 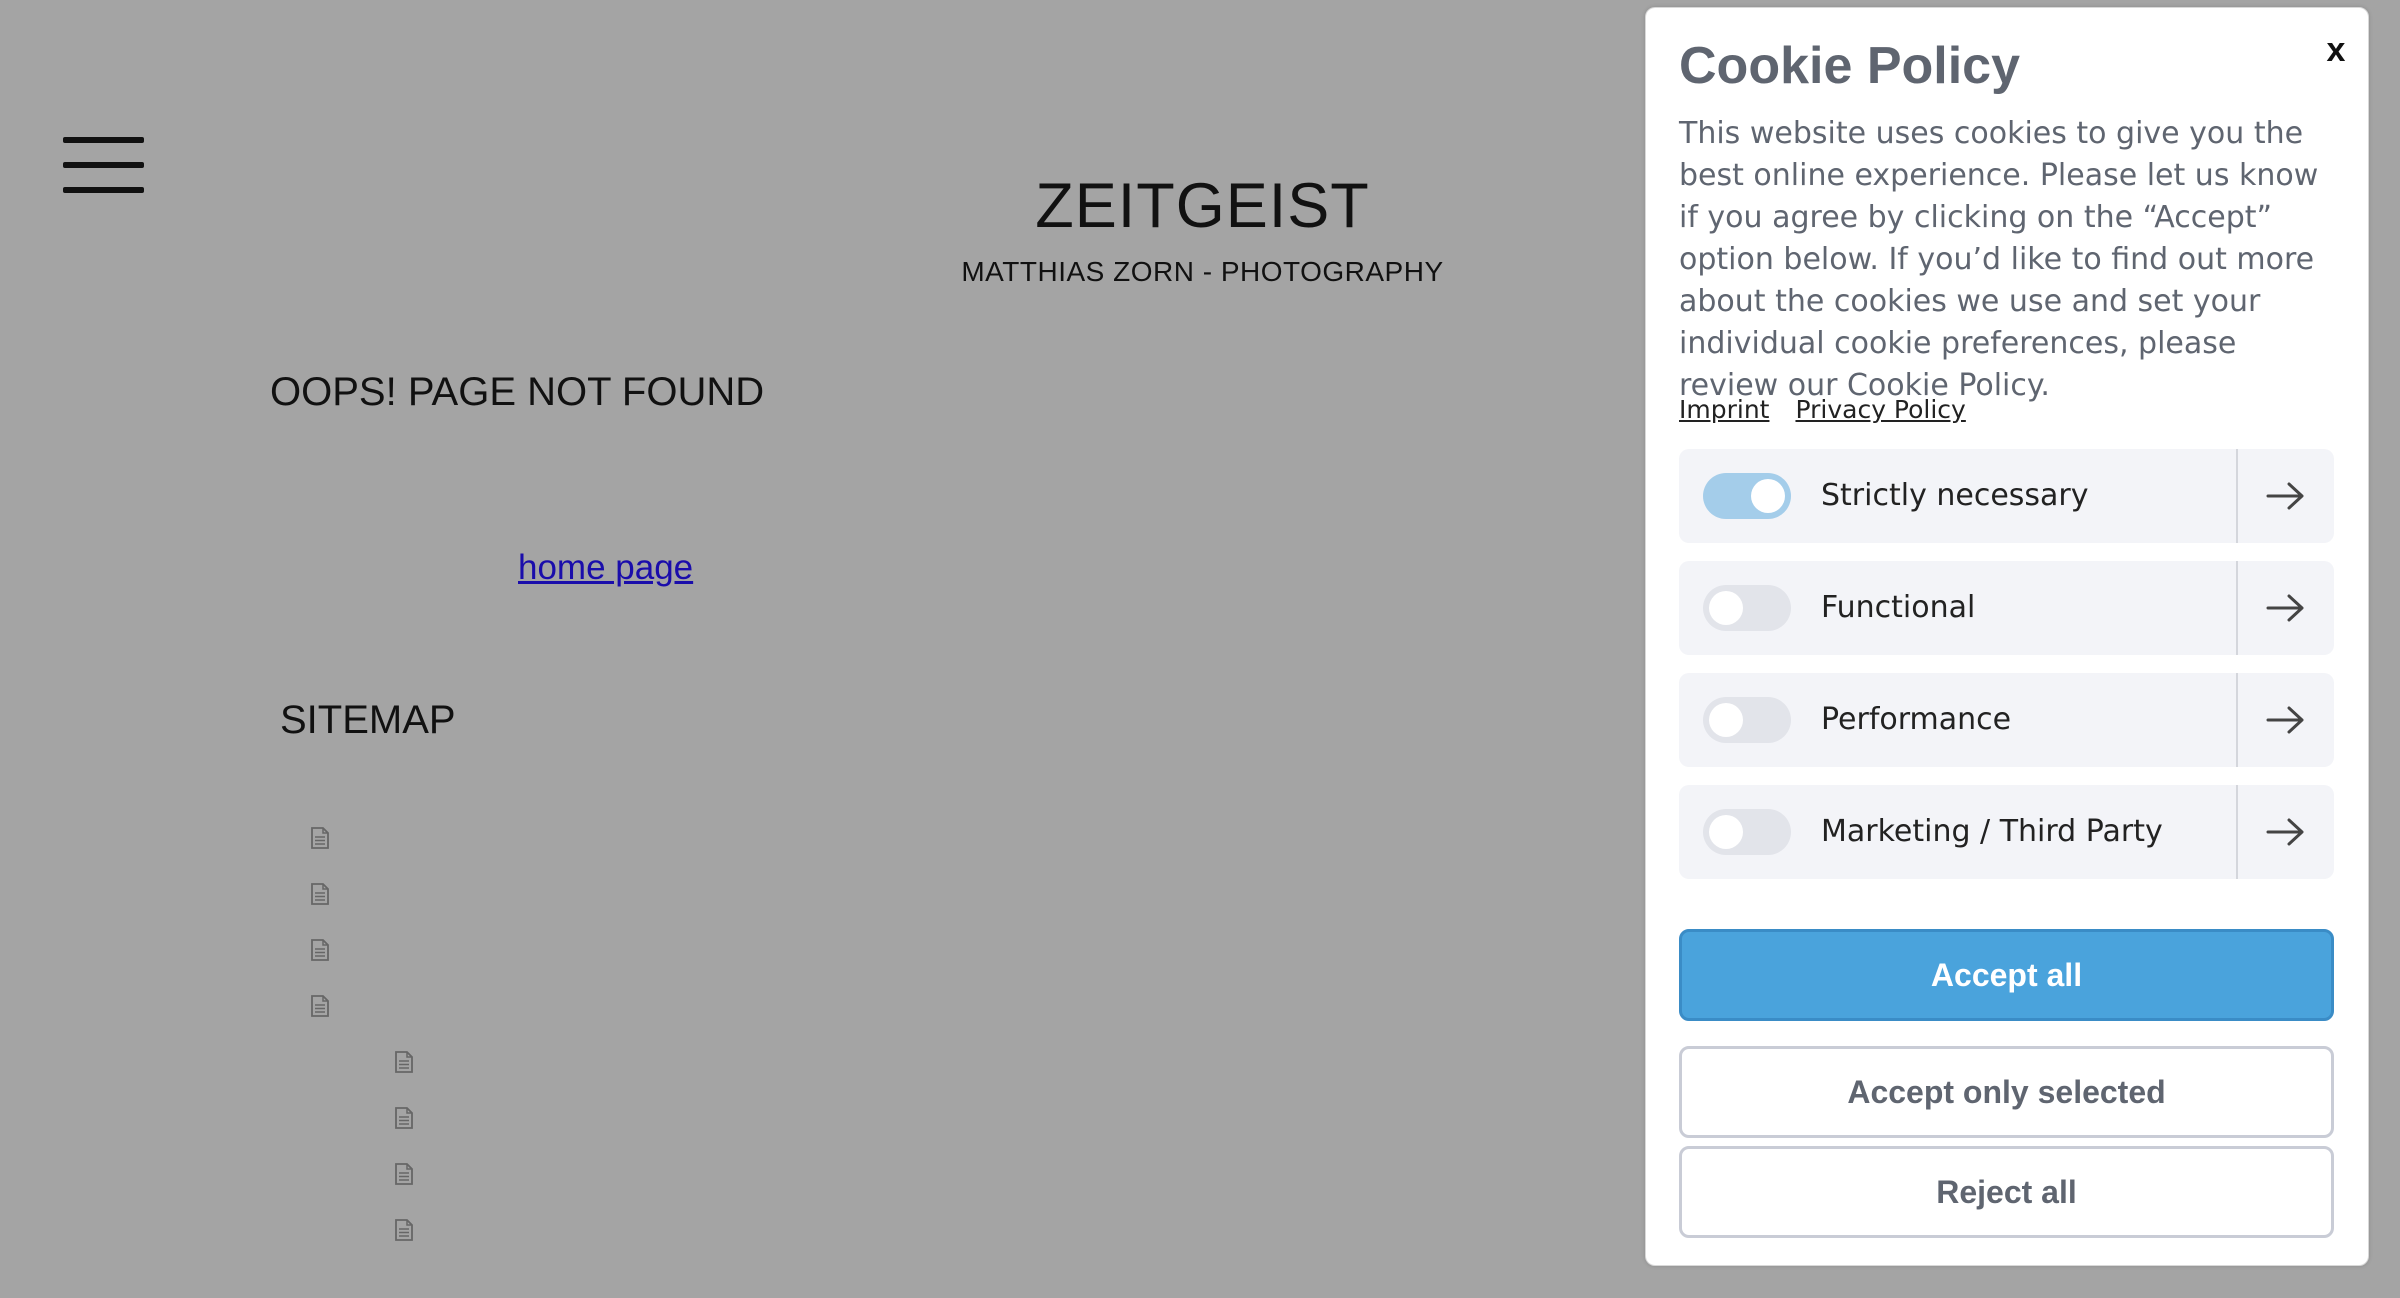 I want to click on category-functional: Functional, so click(x=2006, y=608).